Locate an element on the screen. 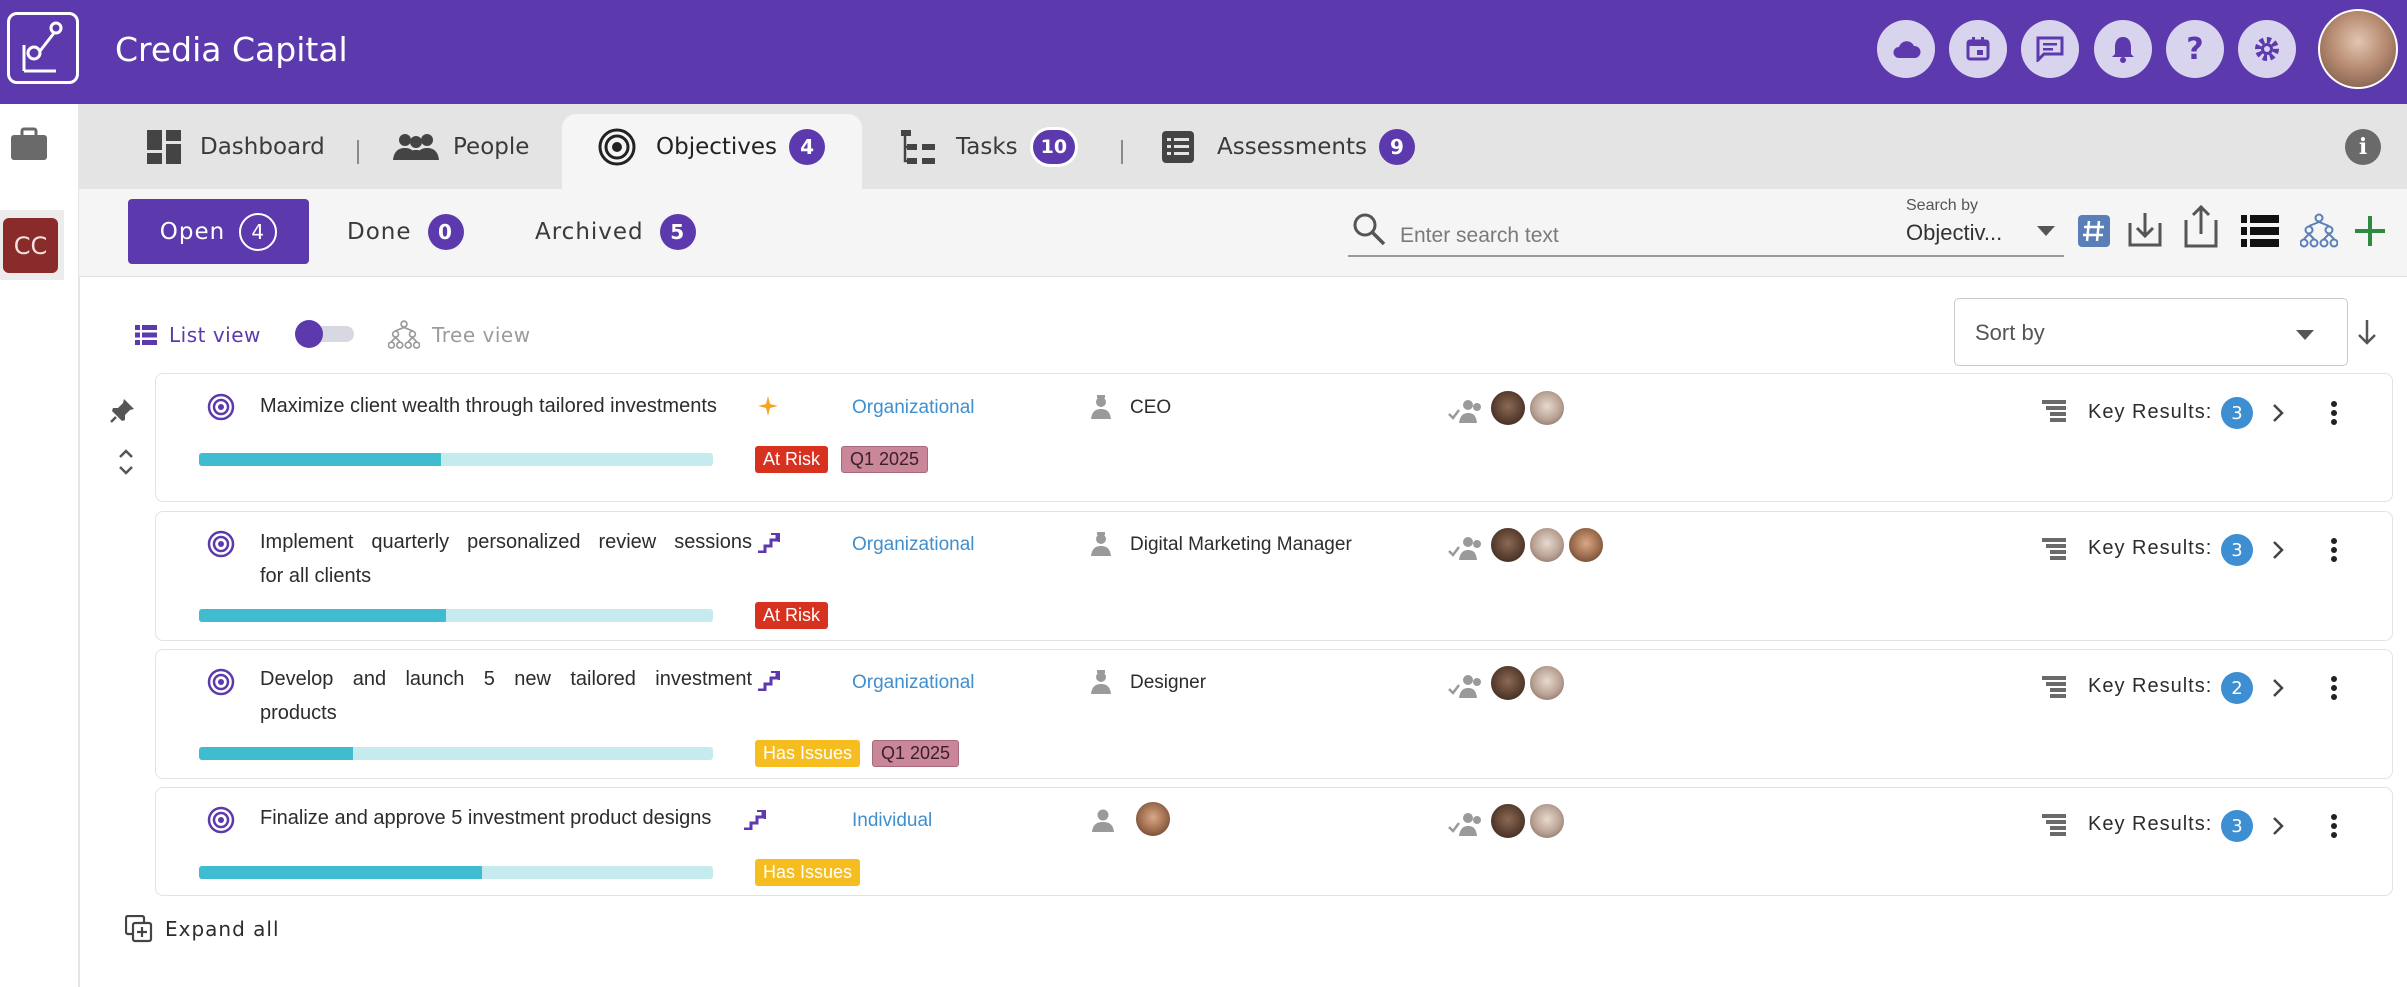 The image size is (2407, 987). search-input is located at coordinates (1650, 236).